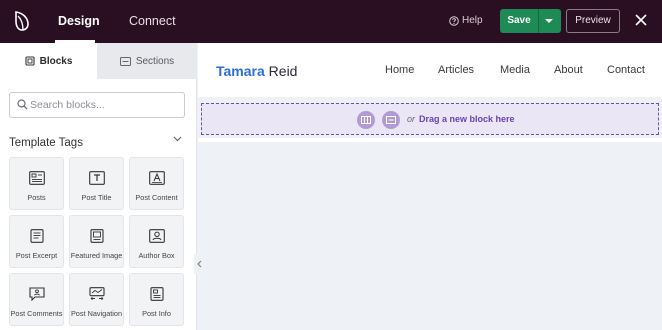  Describe the element at coordinates (155, 61) in the screenshot. I see `tab-sections-label: Sections` at that location.